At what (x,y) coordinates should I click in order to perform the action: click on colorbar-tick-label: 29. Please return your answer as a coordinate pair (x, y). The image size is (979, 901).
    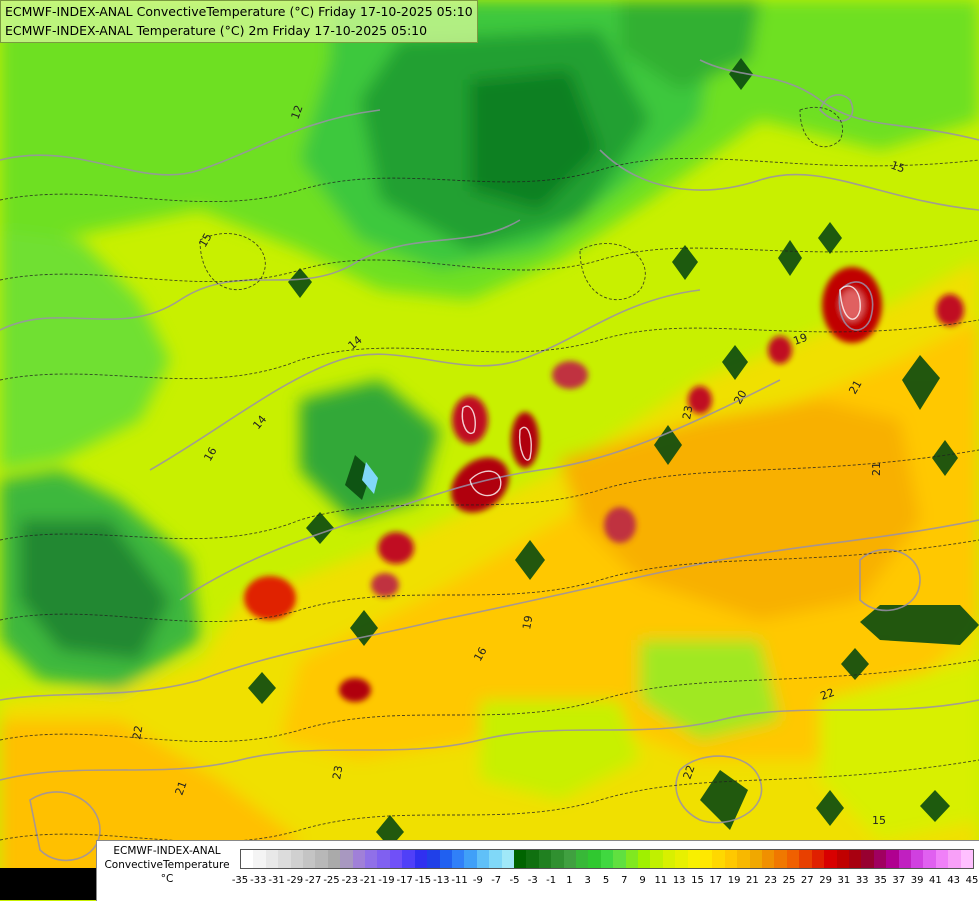
    Looking at the image, I should click on (825, 880).